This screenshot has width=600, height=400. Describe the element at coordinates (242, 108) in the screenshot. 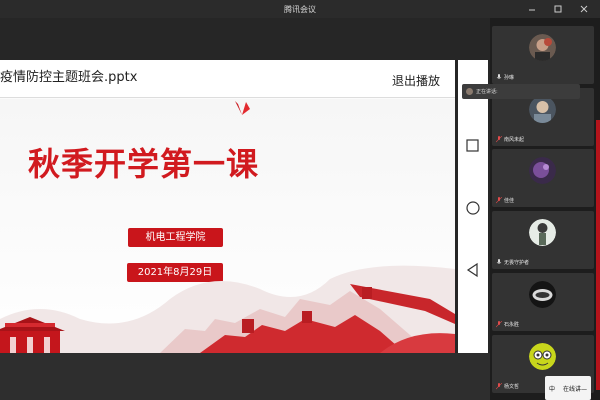

I see `balloon-decoration-icon` at that location.